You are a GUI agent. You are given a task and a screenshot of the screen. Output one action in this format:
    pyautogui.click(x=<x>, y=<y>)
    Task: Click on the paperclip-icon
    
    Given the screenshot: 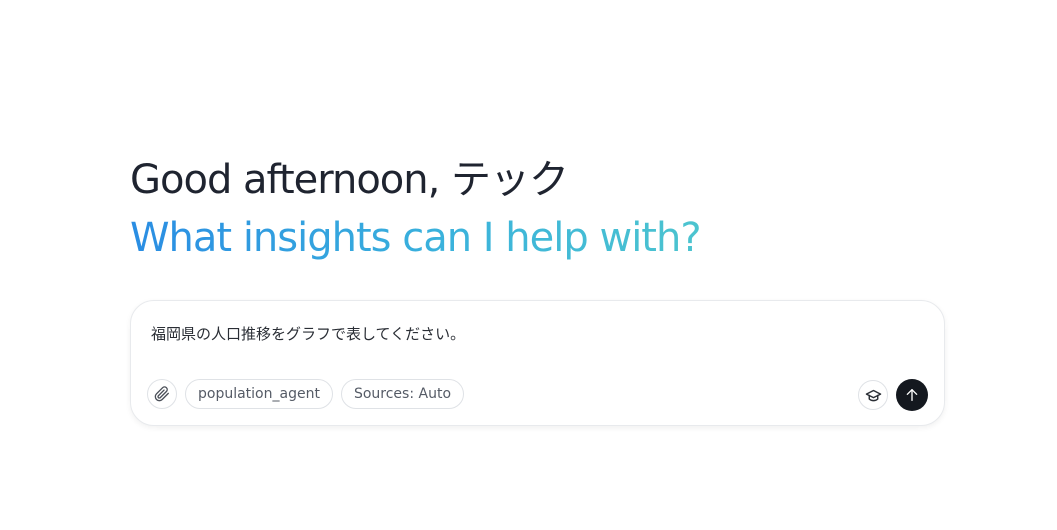 What is the action you would take?
    pyautogui.click(x=162, y=394)
    